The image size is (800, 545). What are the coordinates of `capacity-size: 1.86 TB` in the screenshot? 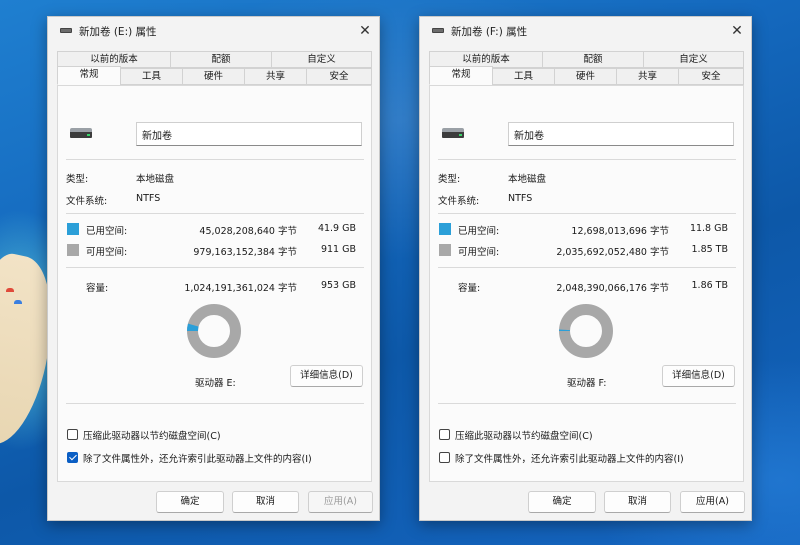 It's located at (710, 285).